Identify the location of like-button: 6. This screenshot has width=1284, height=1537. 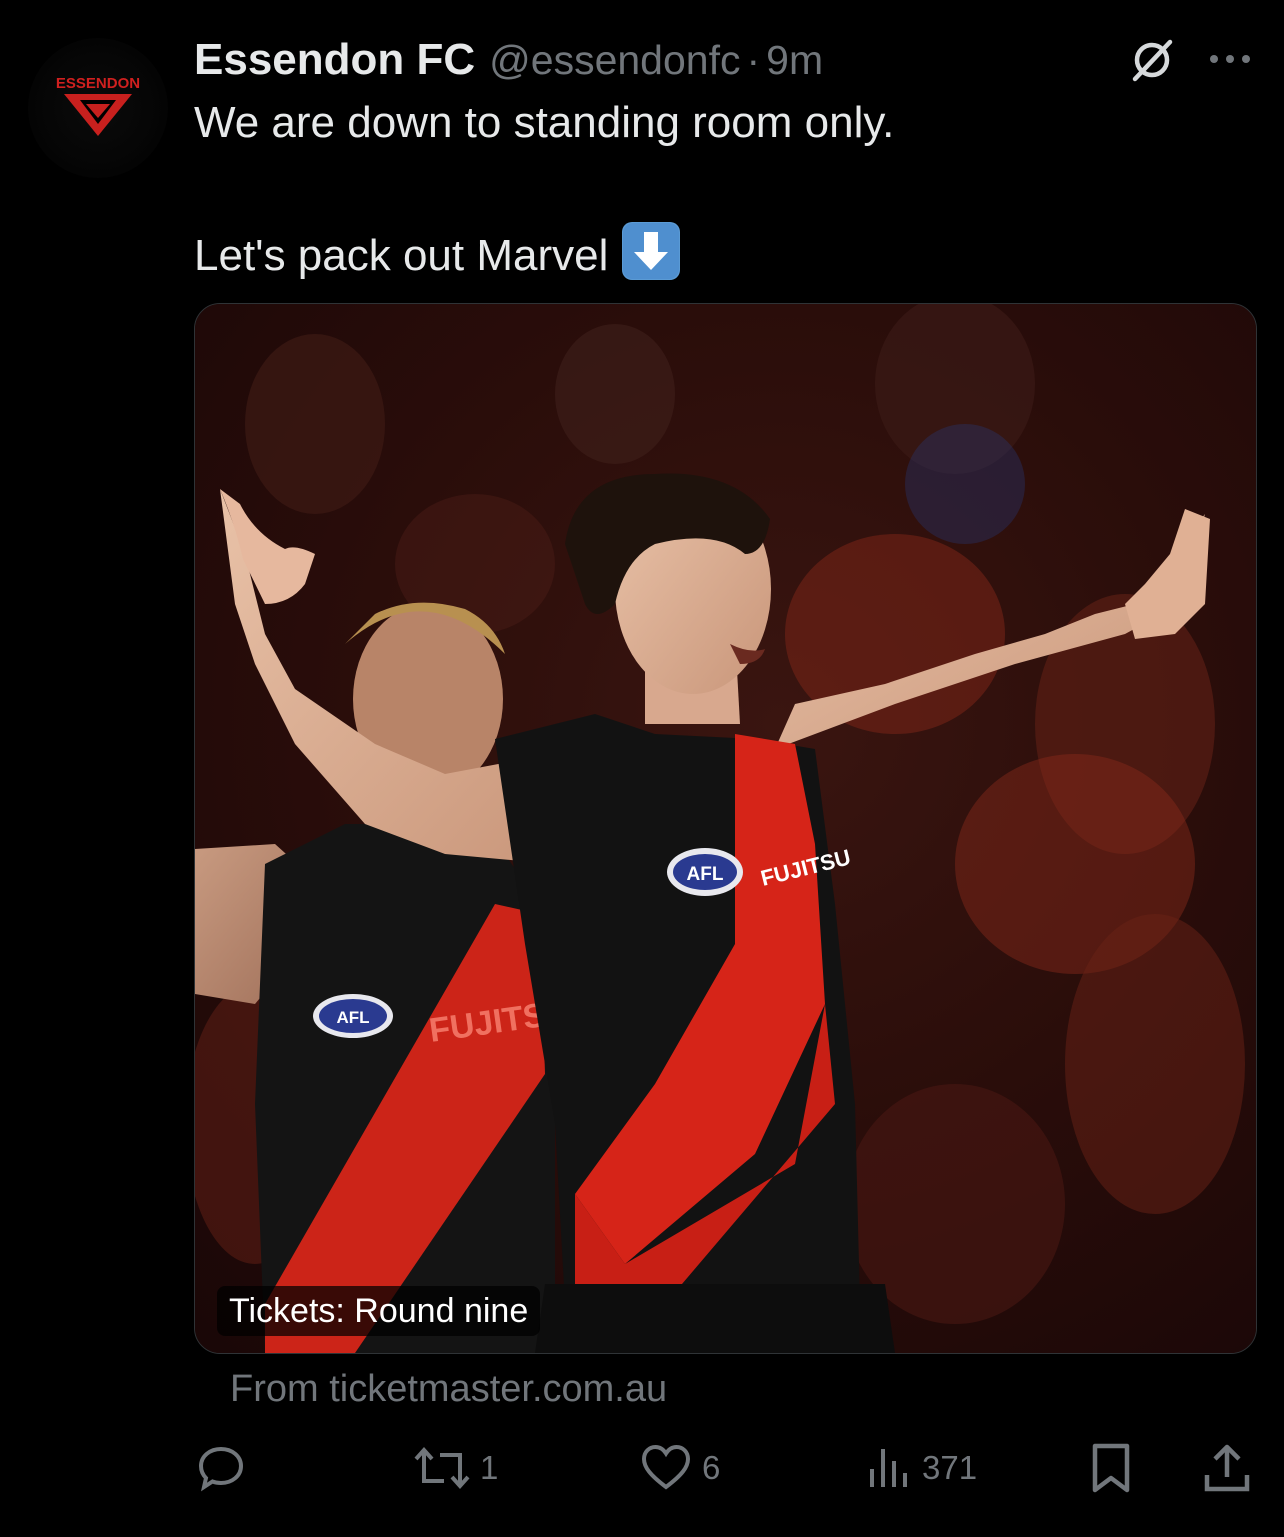
(680, 1468).